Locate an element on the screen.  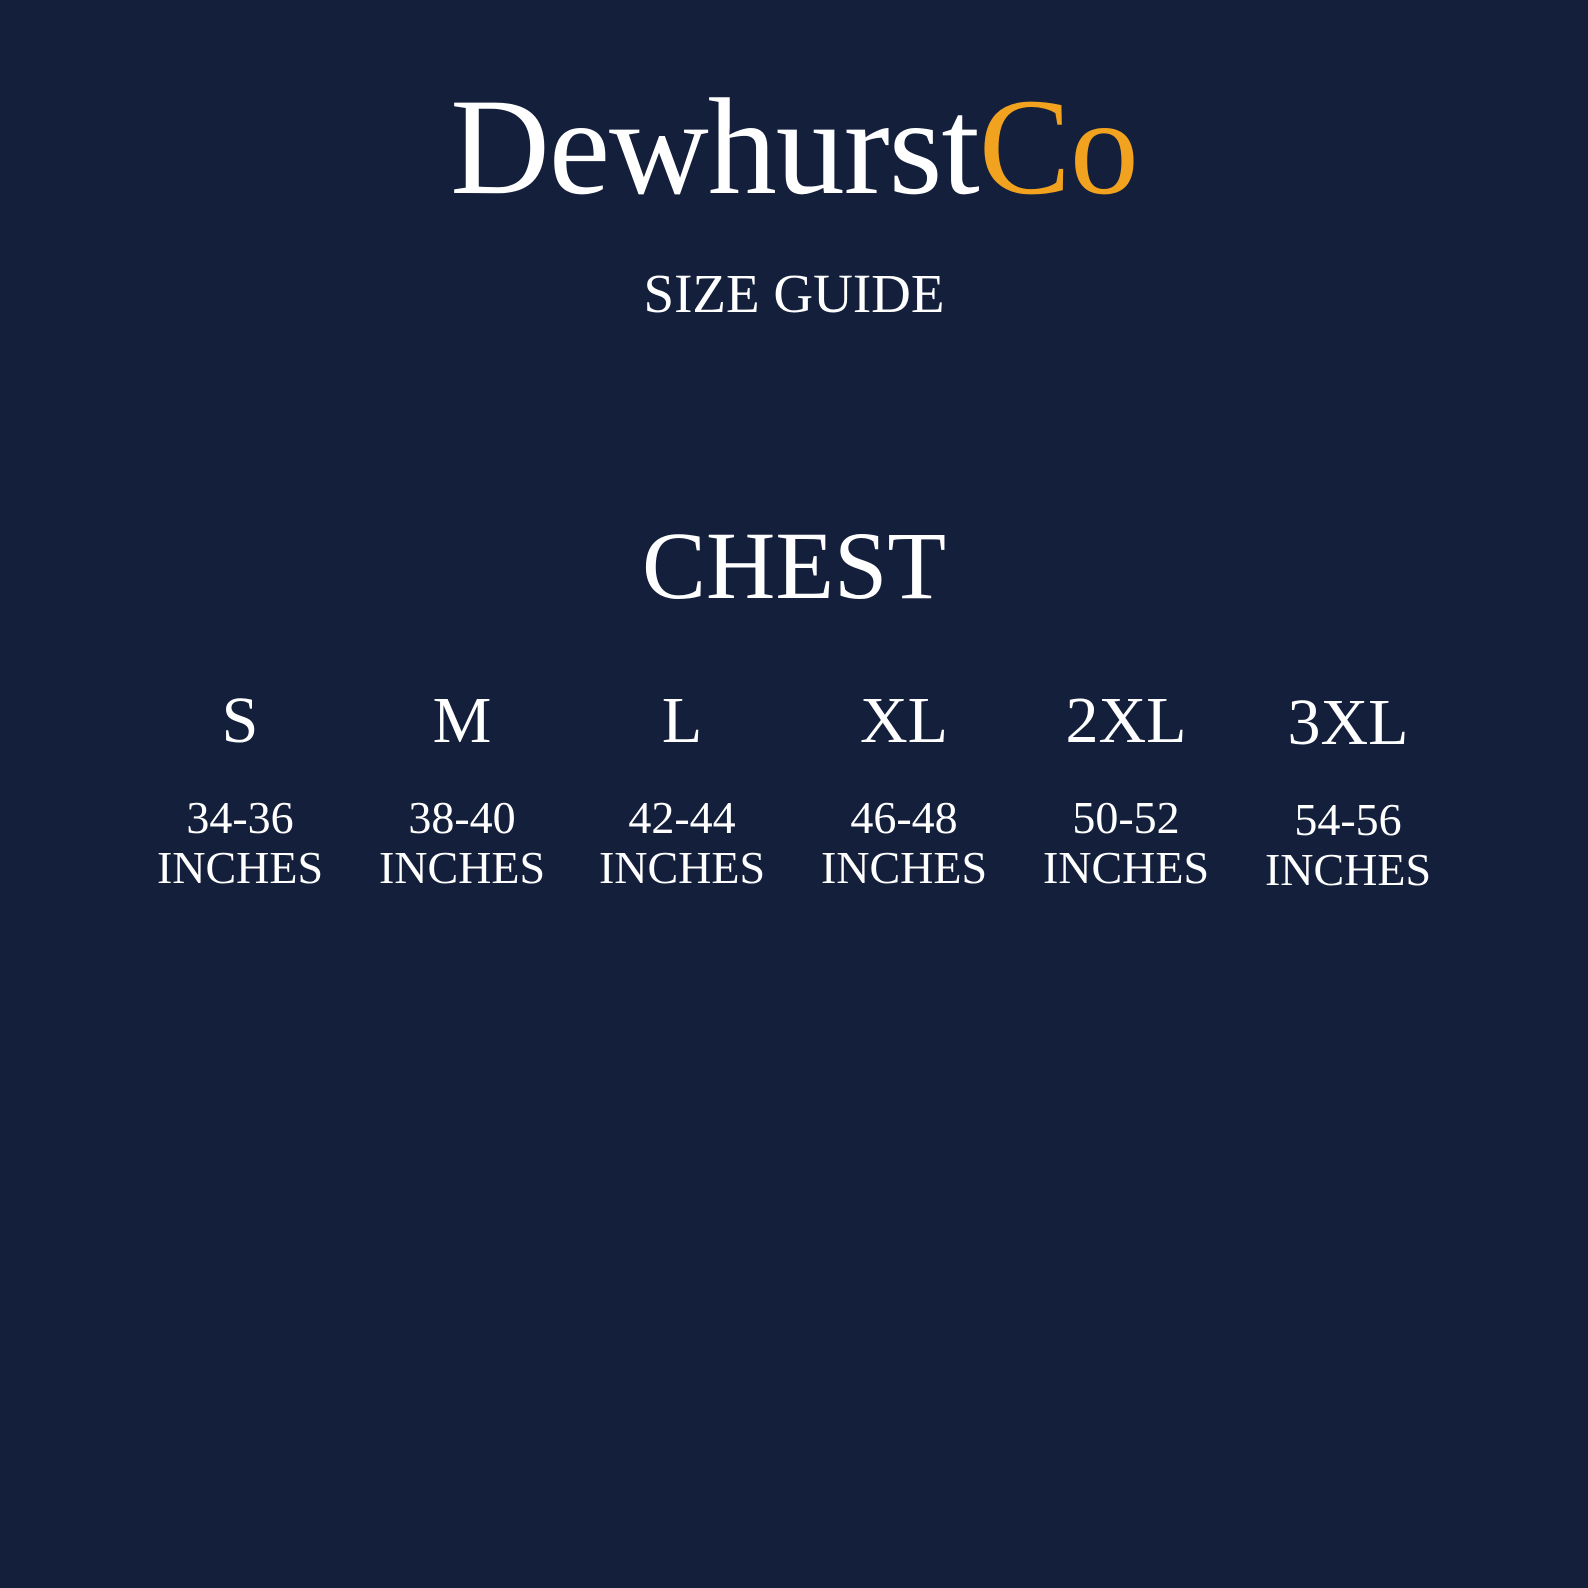
size-range: 54-56 is located at coordinates (1348, 819).